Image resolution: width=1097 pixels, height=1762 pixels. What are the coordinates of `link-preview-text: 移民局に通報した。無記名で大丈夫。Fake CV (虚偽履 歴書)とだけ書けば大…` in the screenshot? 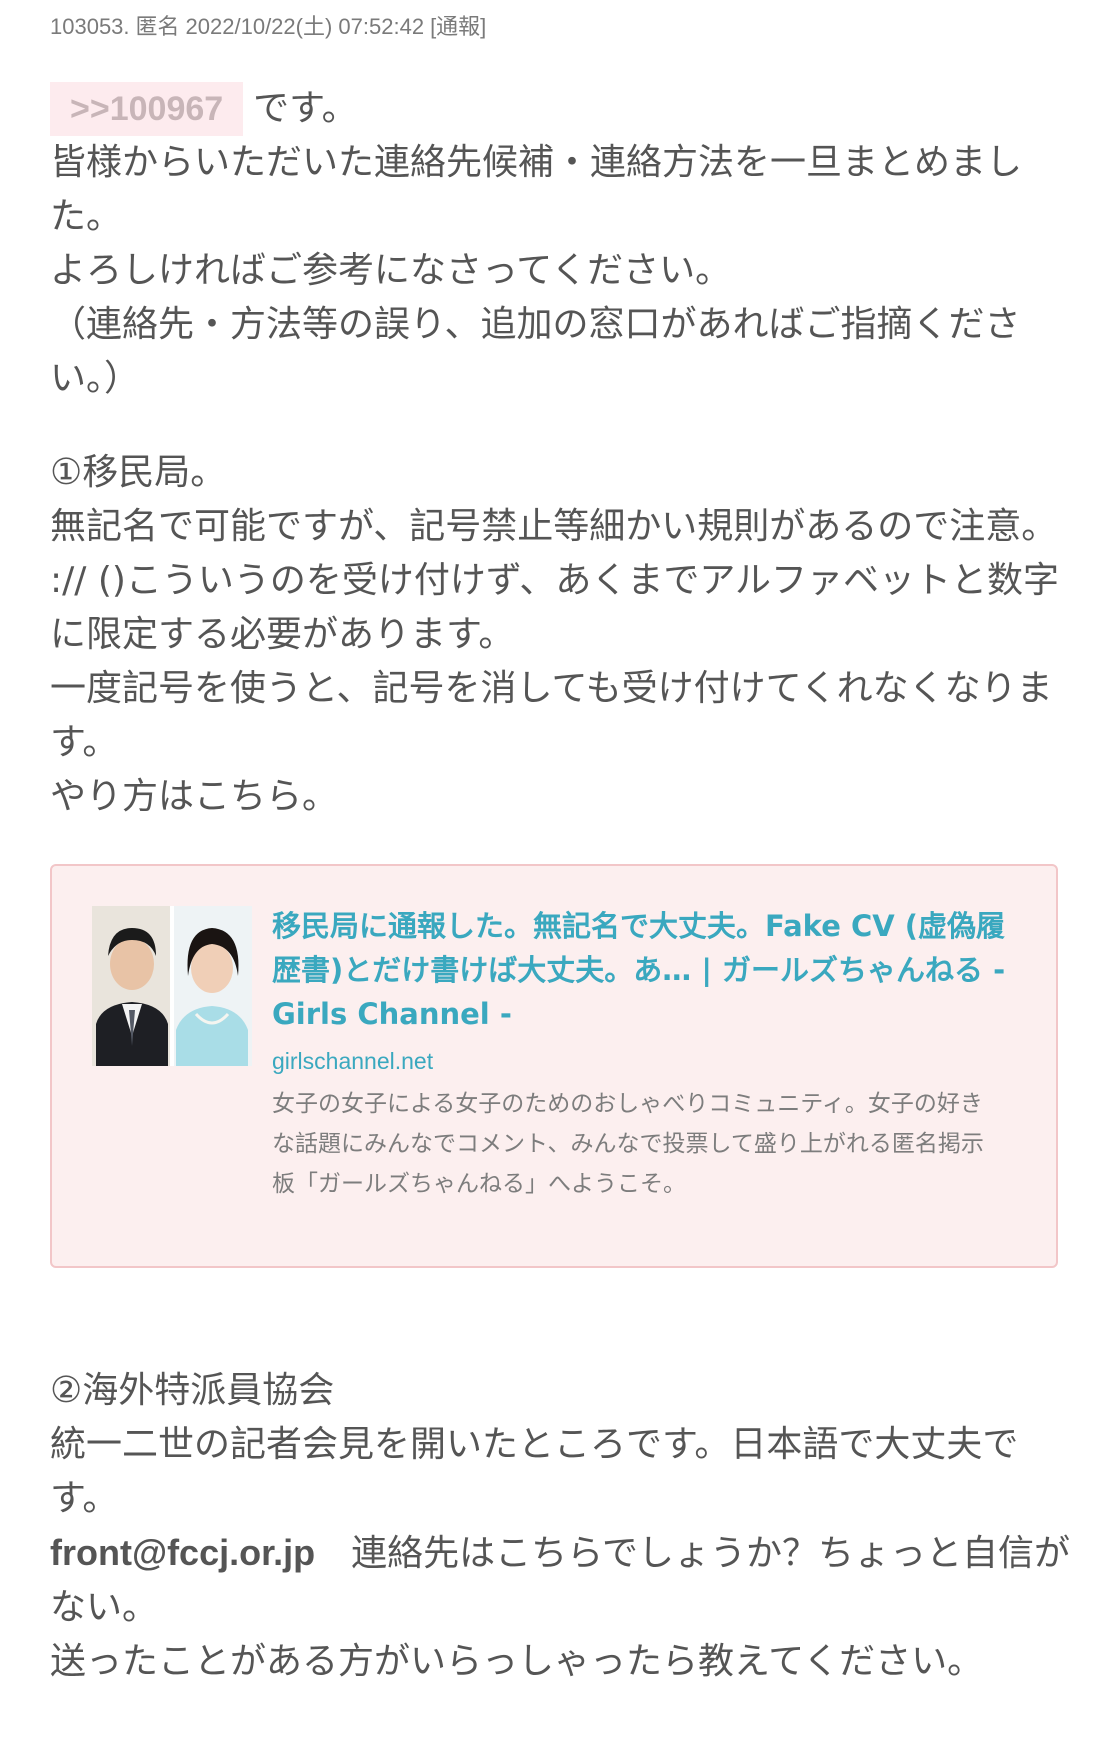 It's located at (642, 1054).